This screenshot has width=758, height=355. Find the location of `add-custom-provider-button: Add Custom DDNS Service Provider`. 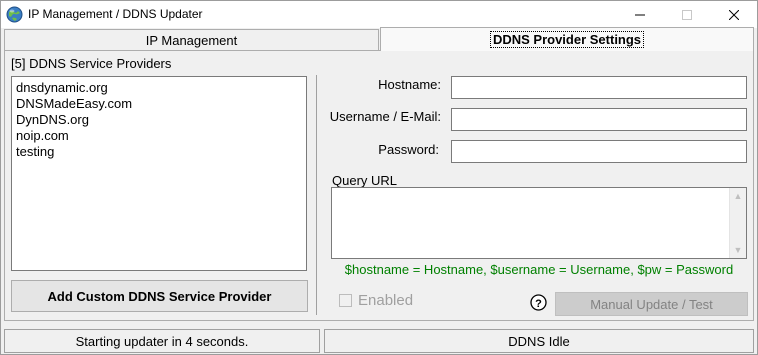

add-custom-provider-button: Add Custom DDNS Service Provider is located at coordinates (159, 296).